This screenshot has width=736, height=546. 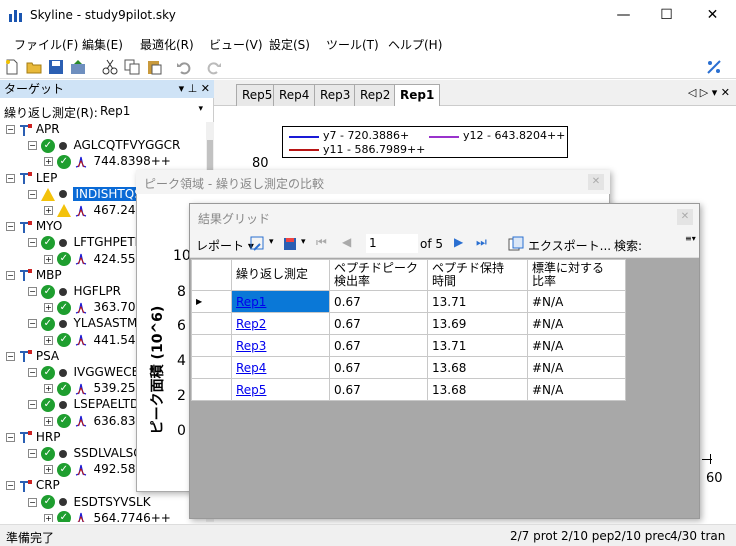 What do you see at coordinates (280, 367) in the screenshot?
I see `cell-replicate: Rep4` at bounding box center [280, 367].